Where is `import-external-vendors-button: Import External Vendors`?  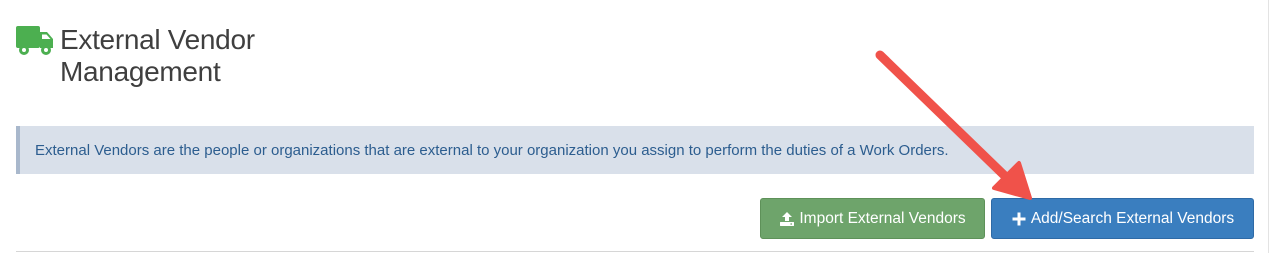
import-external-vendors-button: Import External Vendors is located at coordinates (872, 218).